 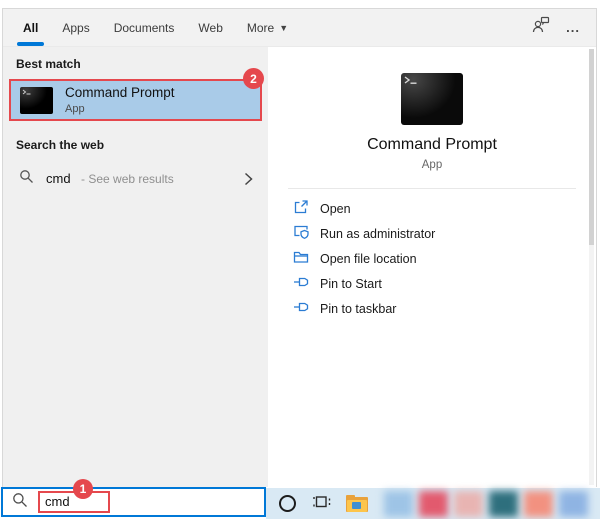 I want to click on search-query-annotation-box: cmd 1, so click(x=74, y=496).